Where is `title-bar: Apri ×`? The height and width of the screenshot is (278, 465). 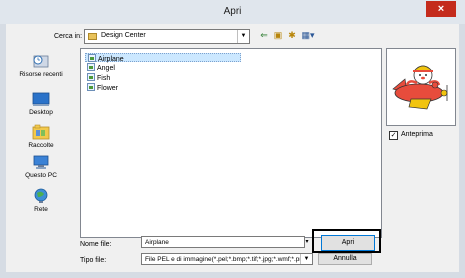
title-bar: Apri × is located at coordinates (232, 12).